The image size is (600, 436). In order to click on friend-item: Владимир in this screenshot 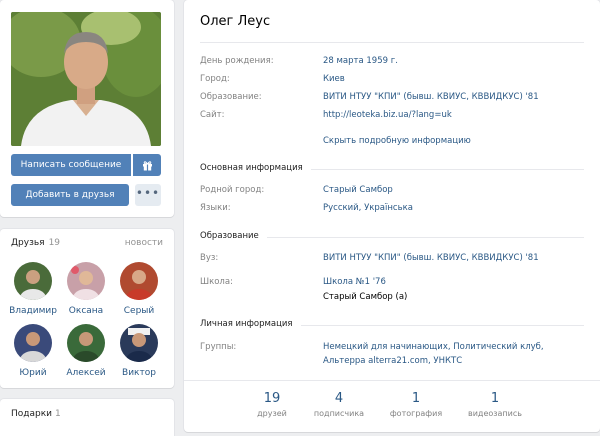, I will do `click(33, 289)`.